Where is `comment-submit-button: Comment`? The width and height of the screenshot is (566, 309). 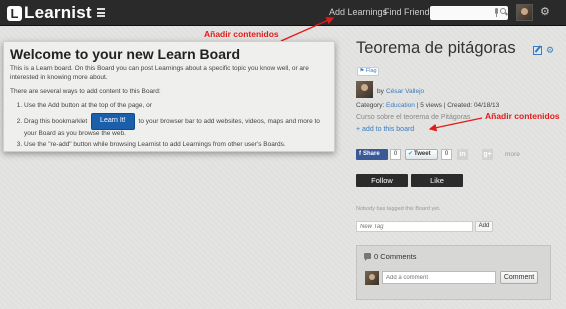
comment-submit-button: Comment is located at coordinates (519, 277).